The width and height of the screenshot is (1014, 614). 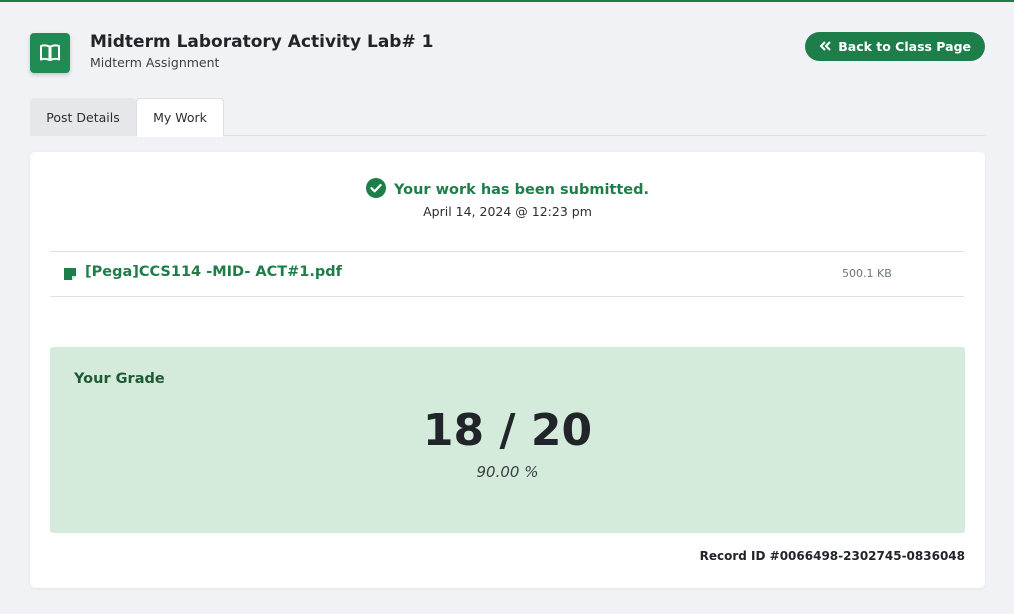 What do you see at coordinates (155, 62) in the screenshot?
I see `page-subtitle: Midterm Assignment` at bounding box center [155, 62].